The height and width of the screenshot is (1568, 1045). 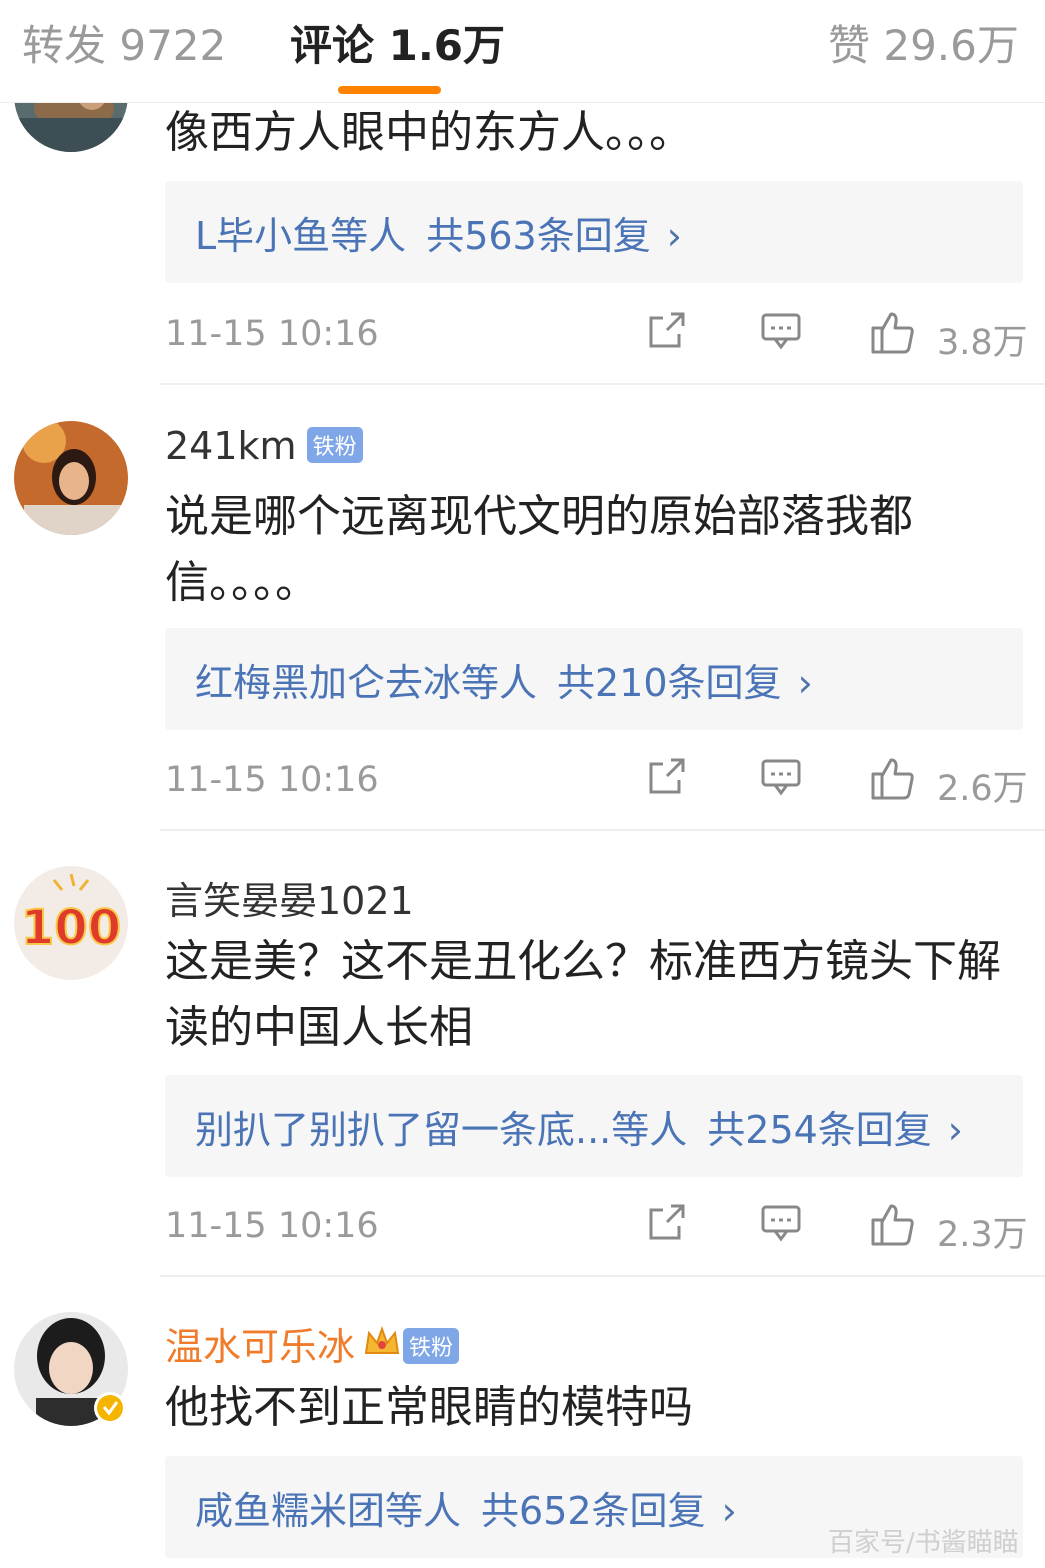 I want to click on comment-meta: 11-15 10:16 3.8万, so click(x=596, y=336).